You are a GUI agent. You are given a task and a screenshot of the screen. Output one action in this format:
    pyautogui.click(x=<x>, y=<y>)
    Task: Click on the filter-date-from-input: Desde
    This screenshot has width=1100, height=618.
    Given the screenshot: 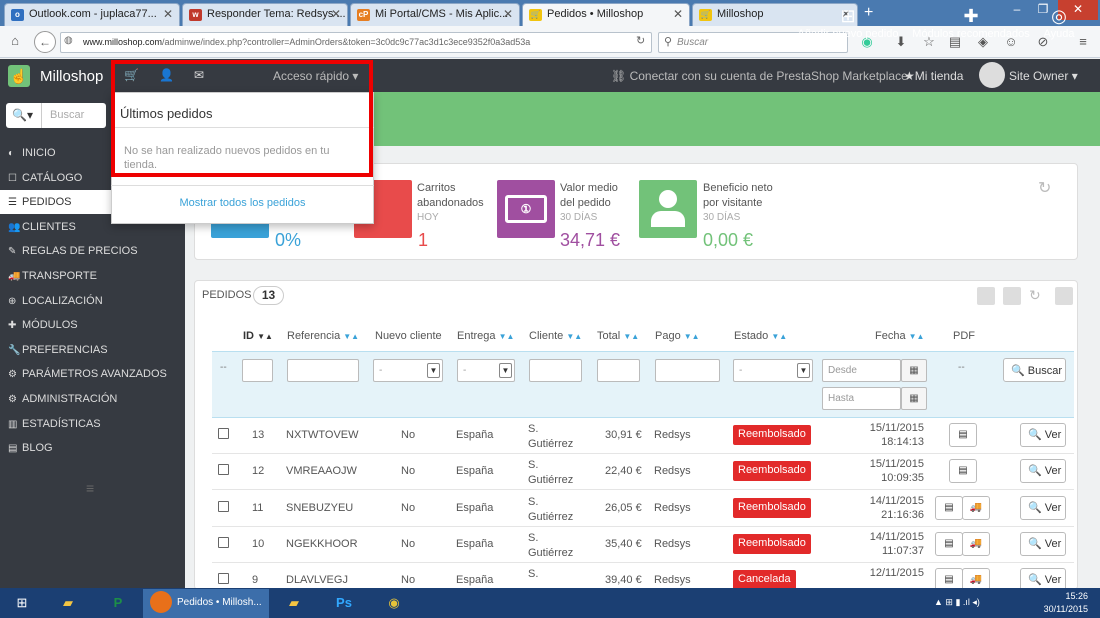 What is the action you would take?
    pyautogui.click(x=861, y=370)
    